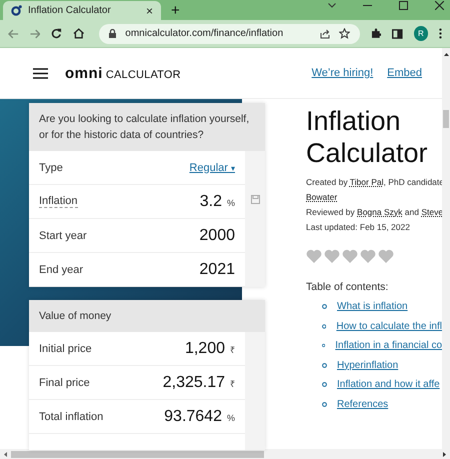 This screenshot has height=459, width=450. I want to click on field-label: Start year, so click(63, 236).